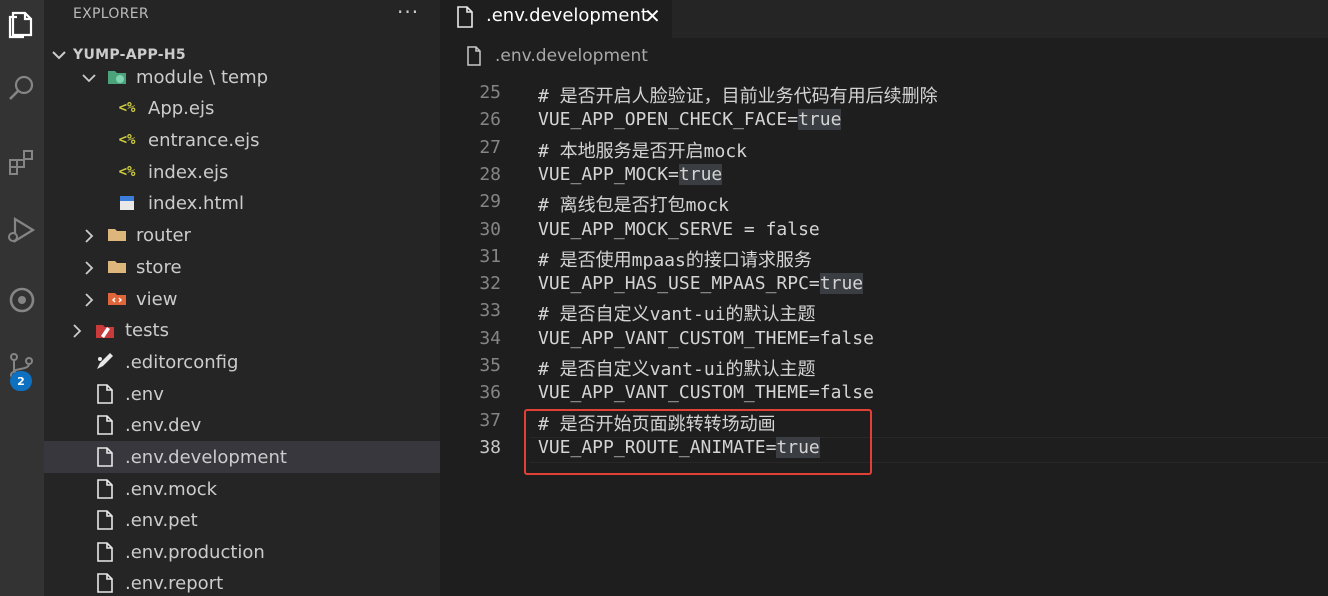  Describe the element at coordinates (202, 77) in the screenshot. I see `tree-item-label: module \ temp` at that location.